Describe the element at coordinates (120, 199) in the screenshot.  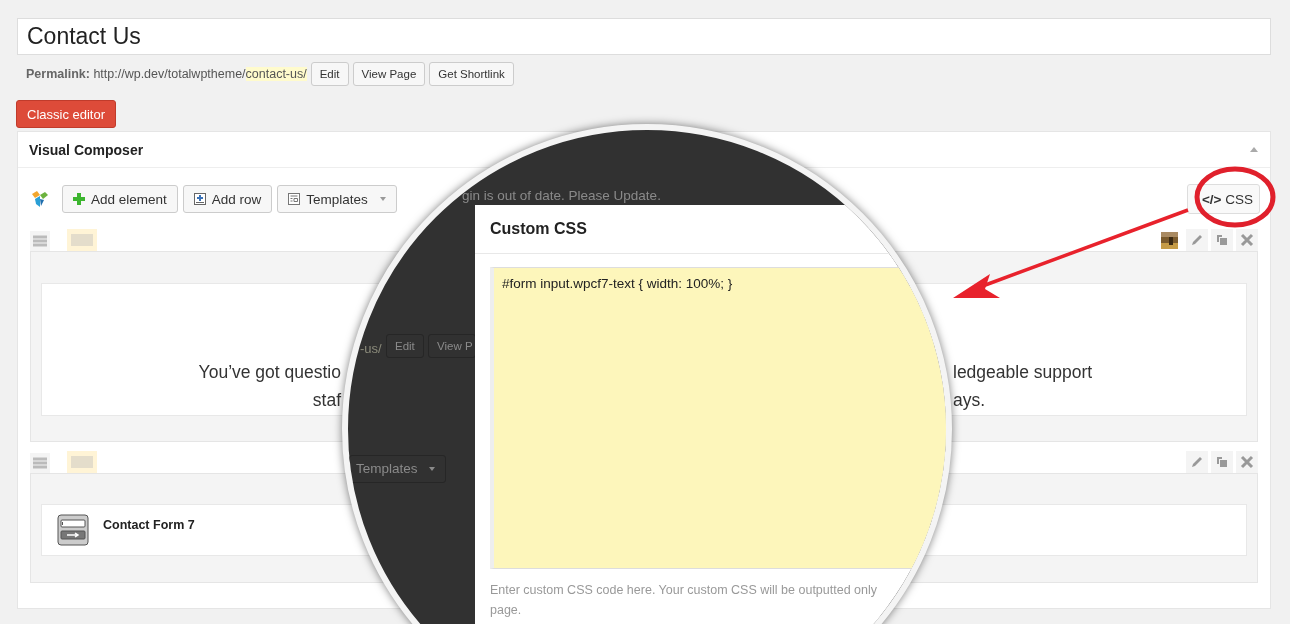
I see `toolbar-button: Add element` at that location.